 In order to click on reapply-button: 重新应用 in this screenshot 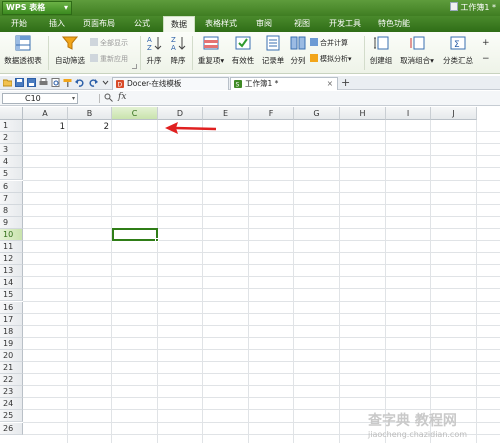, I will do `click(109, 59)`.